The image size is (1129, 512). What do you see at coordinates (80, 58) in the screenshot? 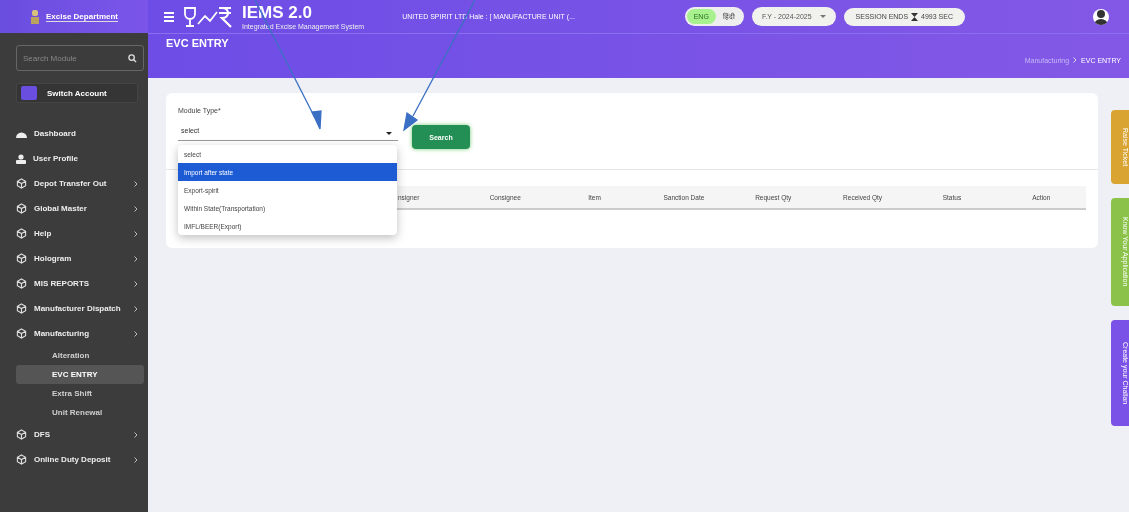
I see `search-field: Search Module` at bounding box center [80, 58].